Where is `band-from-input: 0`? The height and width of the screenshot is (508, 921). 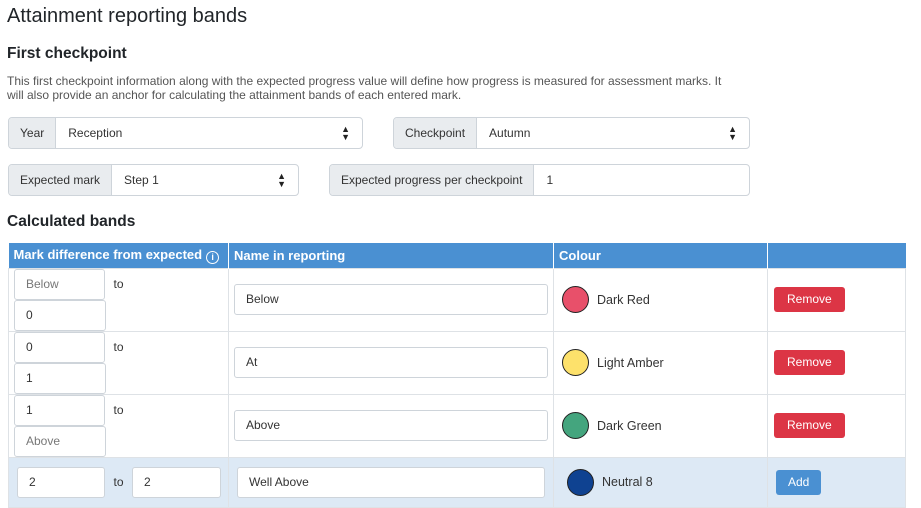
band-from-input: 0 is located at coordinates (59, 347).